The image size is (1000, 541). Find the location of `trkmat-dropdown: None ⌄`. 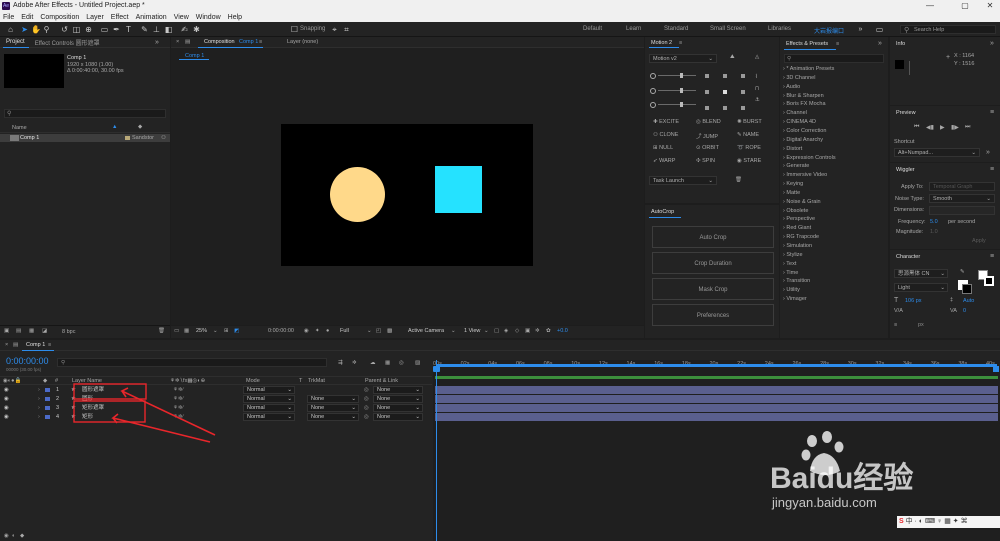

trkmat-dropdown: None ⌄ is located at coordinates (333, 417).